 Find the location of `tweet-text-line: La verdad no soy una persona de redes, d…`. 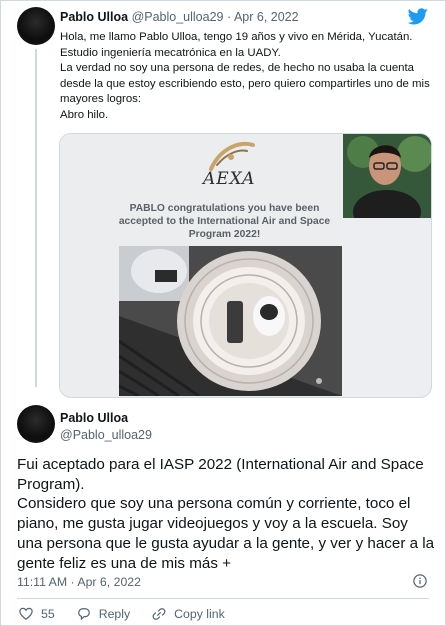

tweet-text-line: La verdad no soy una persona de redes, d… is located at coordinates (245, 84).